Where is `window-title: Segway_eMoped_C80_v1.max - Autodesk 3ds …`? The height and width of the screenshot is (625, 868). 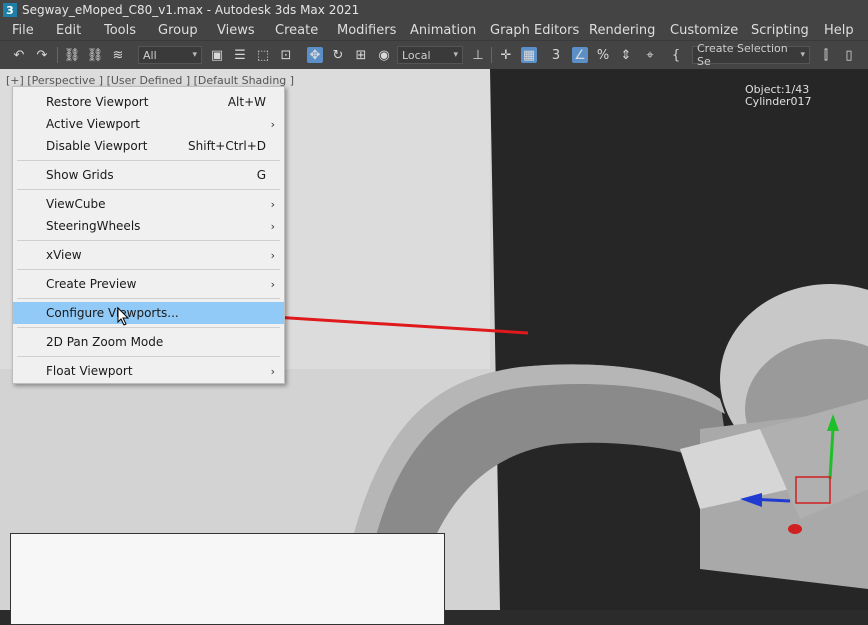 window-title: Segway_eMoped_C80_v1.max - Autodesk 3ds … is located at coordinates (191, 10).